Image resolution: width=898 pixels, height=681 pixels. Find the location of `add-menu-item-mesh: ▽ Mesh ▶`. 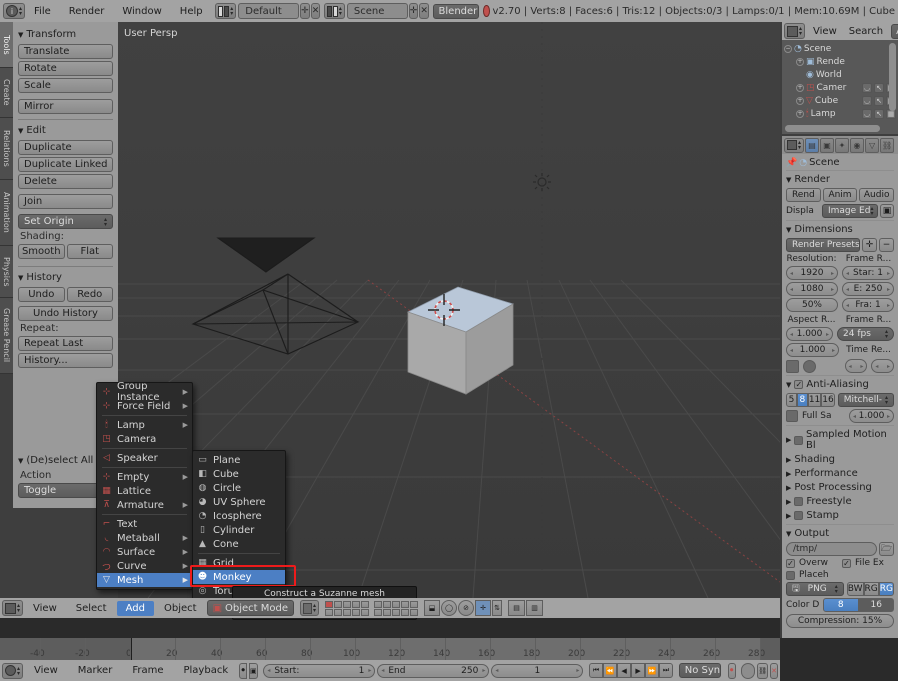

add-menu-item-mesh: ▽ Mesh ▶ is located at coordinates (144, 580).